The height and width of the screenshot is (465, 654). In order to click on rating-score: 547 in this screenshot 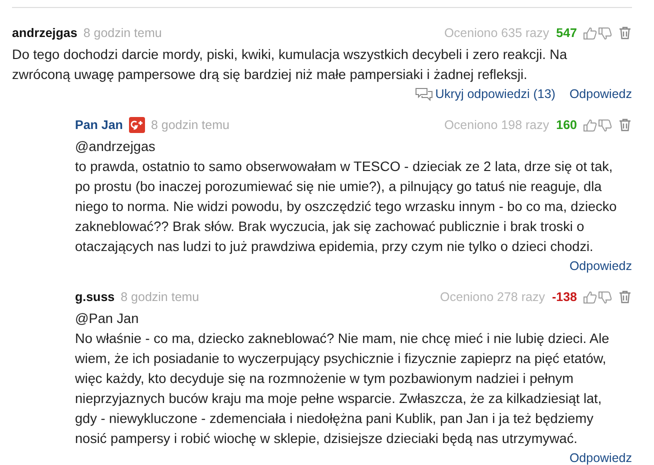, I will do `click(566, 33)`.